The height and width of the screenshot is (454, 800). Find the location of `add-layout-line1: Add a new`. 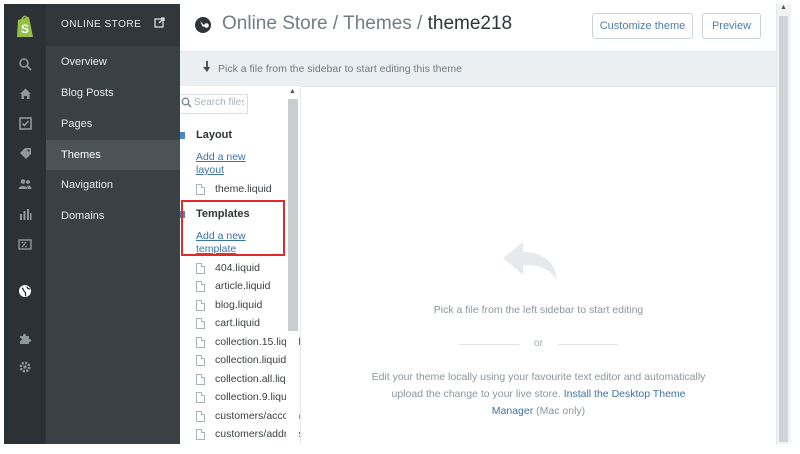

add-layout-line1: Add a new is located at coordinates (221, 157).